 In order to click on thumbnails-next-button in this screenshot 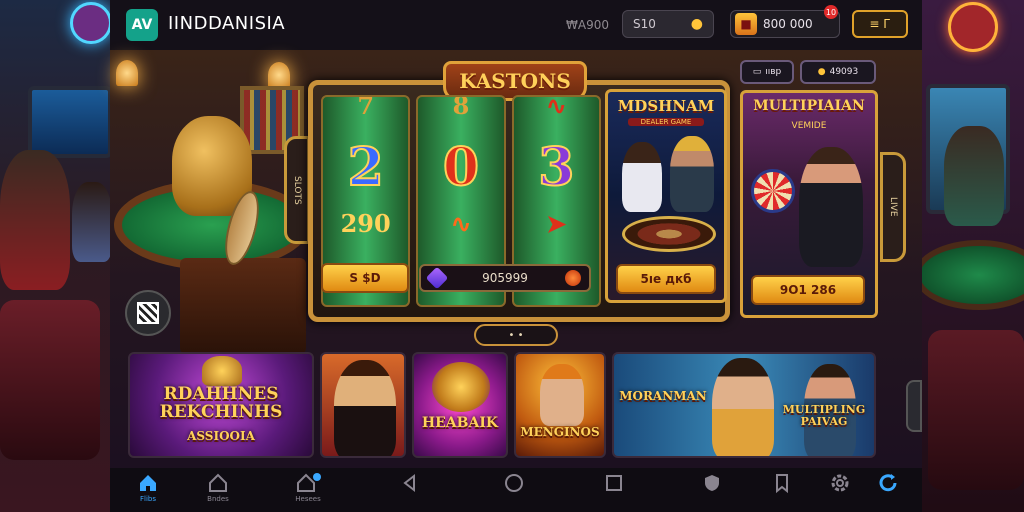, I will do `click(914, 406)`.